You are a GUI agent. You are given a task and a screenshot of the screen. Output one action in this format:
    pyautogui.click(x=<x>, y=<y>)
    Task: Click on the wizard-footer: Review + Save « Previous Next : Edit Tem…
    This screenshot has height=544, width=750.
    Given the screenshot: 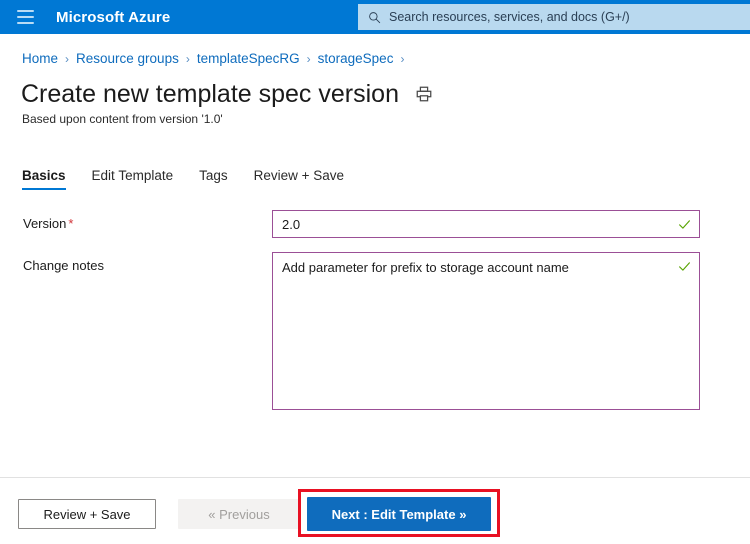 What is the action you would take?
    pyautogui.click(x=375, y=511)
    